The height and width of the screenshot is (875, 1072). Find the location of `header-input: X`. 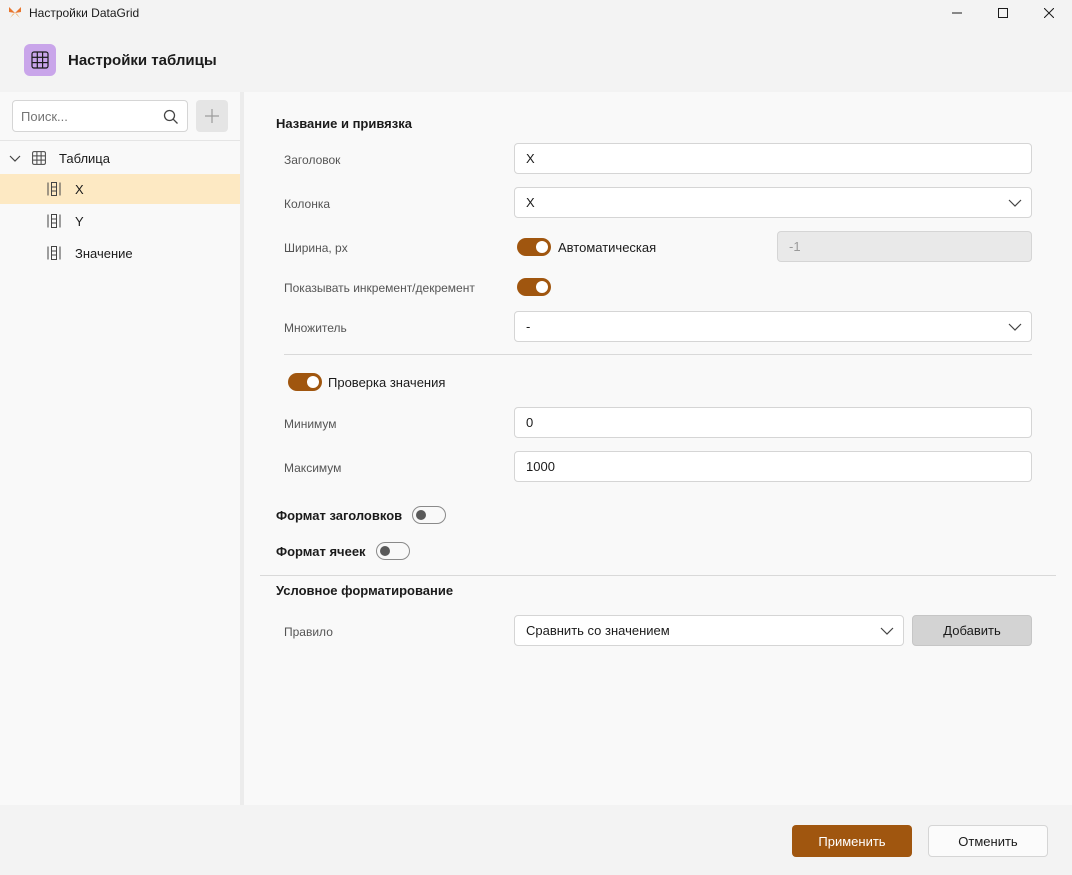

header-input: X is located at coordinates (773, 158).